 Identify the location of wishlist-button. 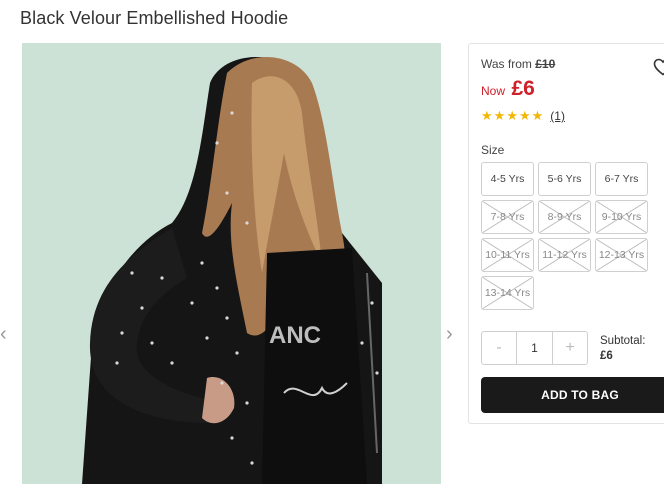
(658, 67).